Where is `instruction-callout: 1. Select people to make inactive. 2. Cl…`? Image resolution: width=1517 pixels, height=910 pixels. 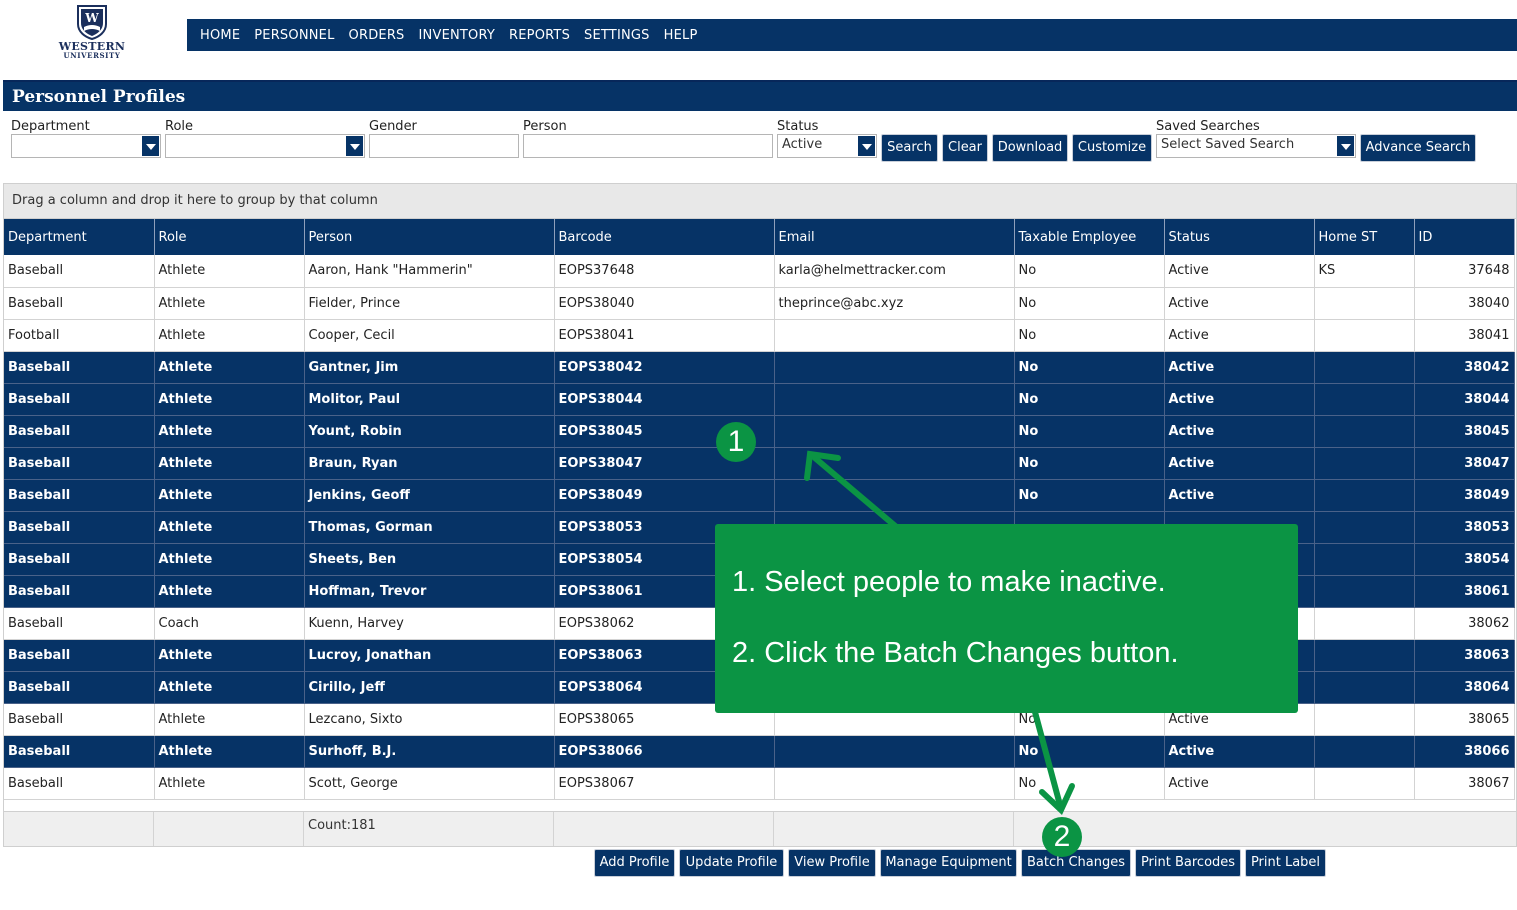 instruction-callout: 1. Select people to make inactive. 2. Cl… is located at coordinates (1006, 618).